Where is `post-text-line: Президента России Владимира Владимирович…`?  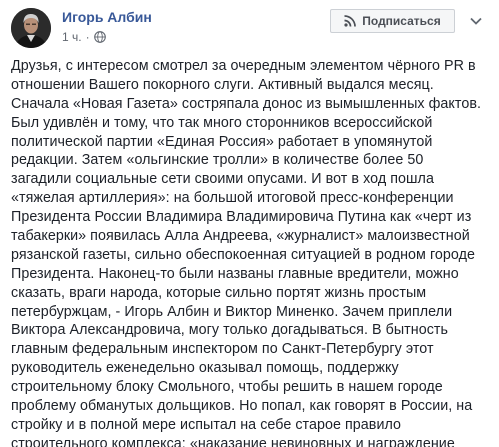
post-text-line: Президента России Владимира Владимирович… is located at coordinates (241, 217).